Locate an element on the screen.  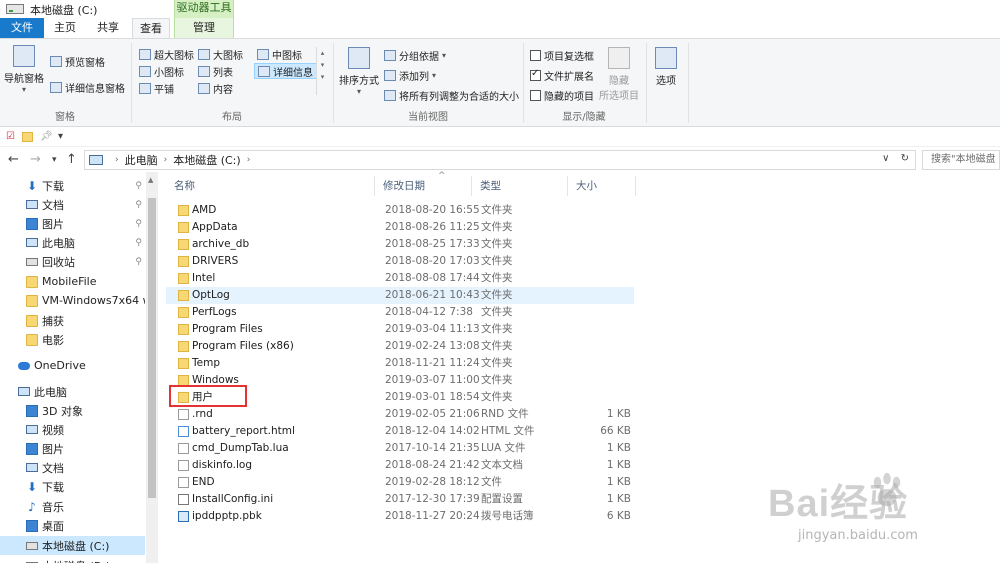
column-header-date: 修改日期 is located at coordinates (423, 186).